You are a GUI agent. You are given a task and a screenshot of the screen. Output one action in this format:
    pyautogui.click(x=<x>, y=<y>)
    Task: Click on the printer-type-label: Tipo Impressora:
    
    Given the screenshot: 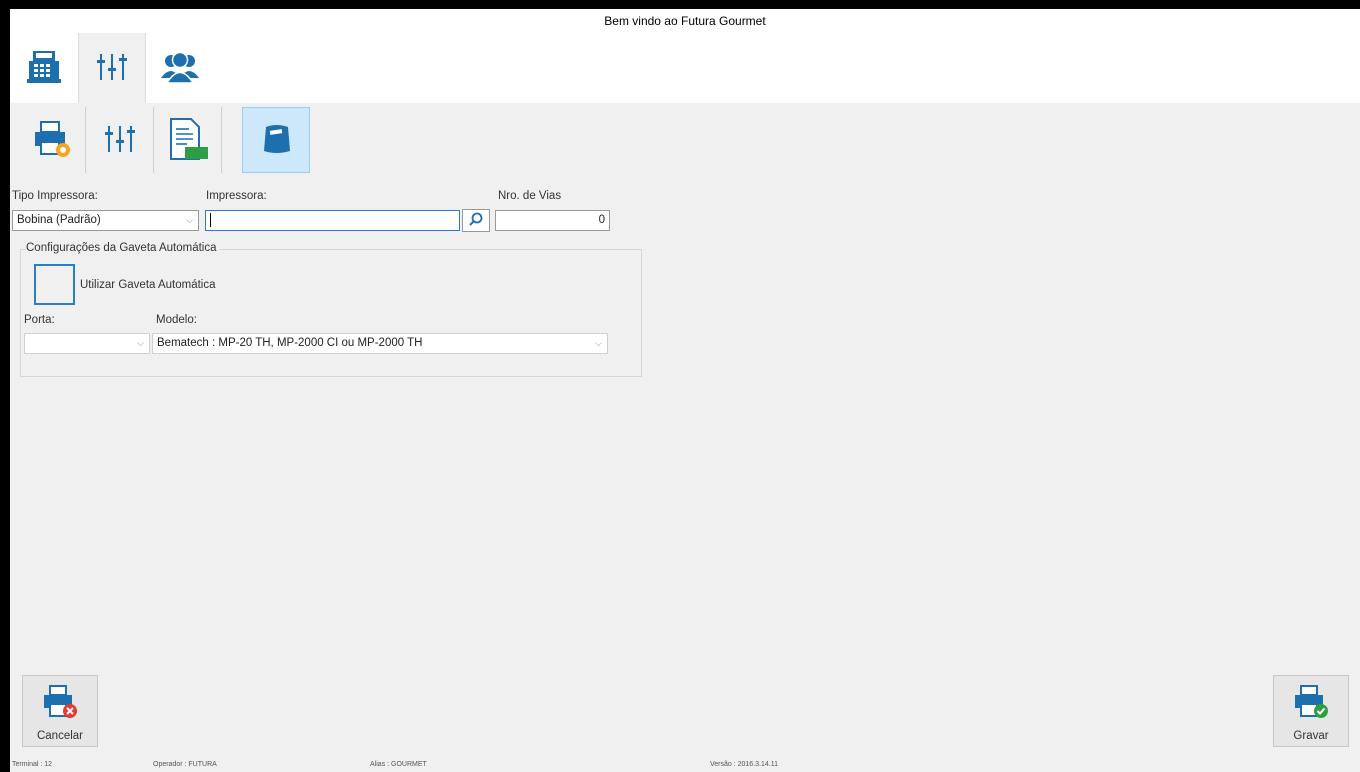 What is the action you would take?
    pyautogui.click(x=55, y=196)
    